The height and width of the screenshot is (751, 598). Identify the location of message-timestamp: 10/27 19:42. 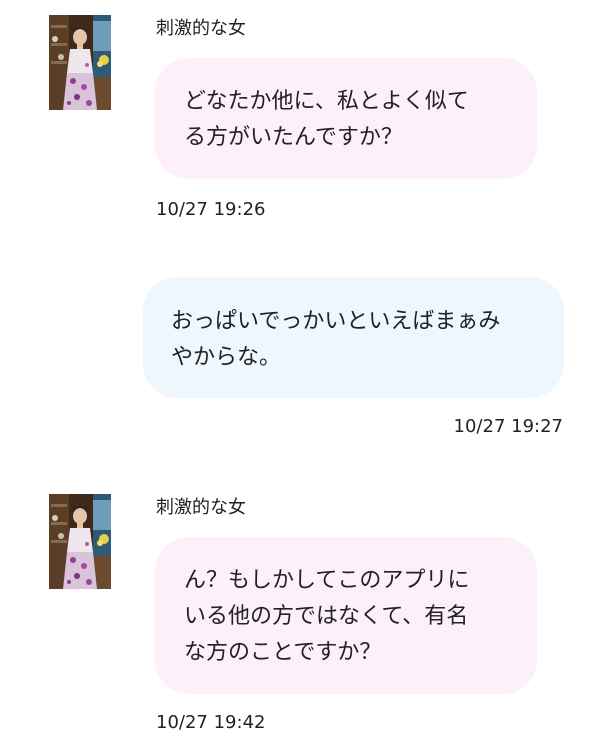
(211, 722).